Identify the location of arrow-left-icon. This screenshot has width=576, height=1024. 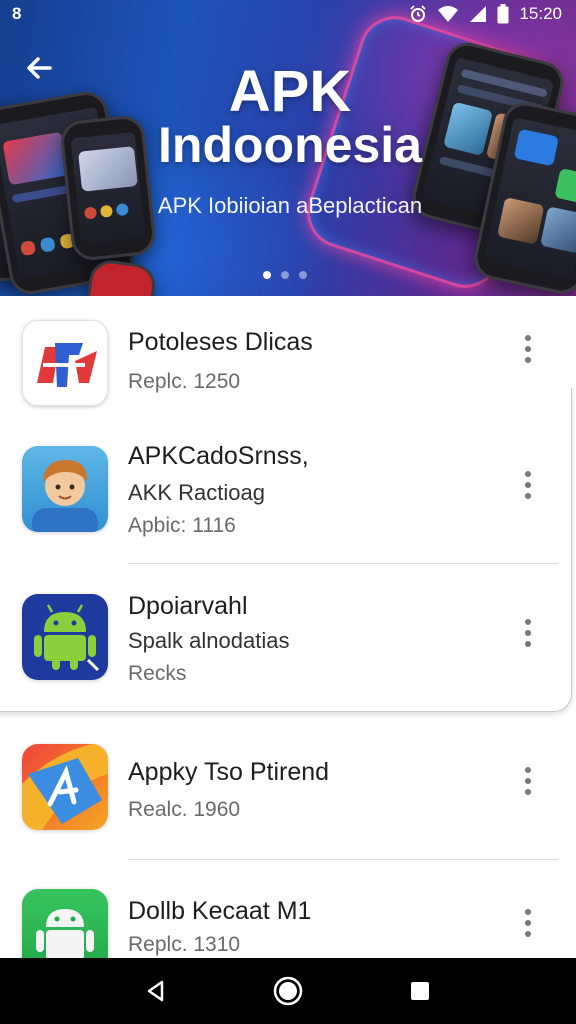
(39, 68).